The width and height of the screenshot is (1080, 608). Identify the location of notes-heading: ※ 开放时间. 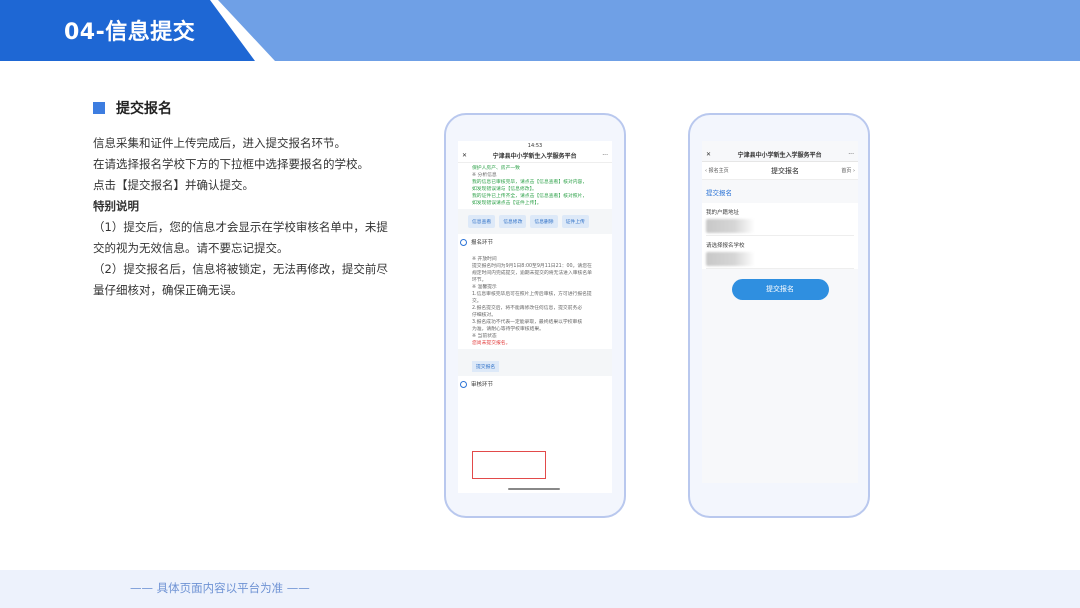
(484, 259).